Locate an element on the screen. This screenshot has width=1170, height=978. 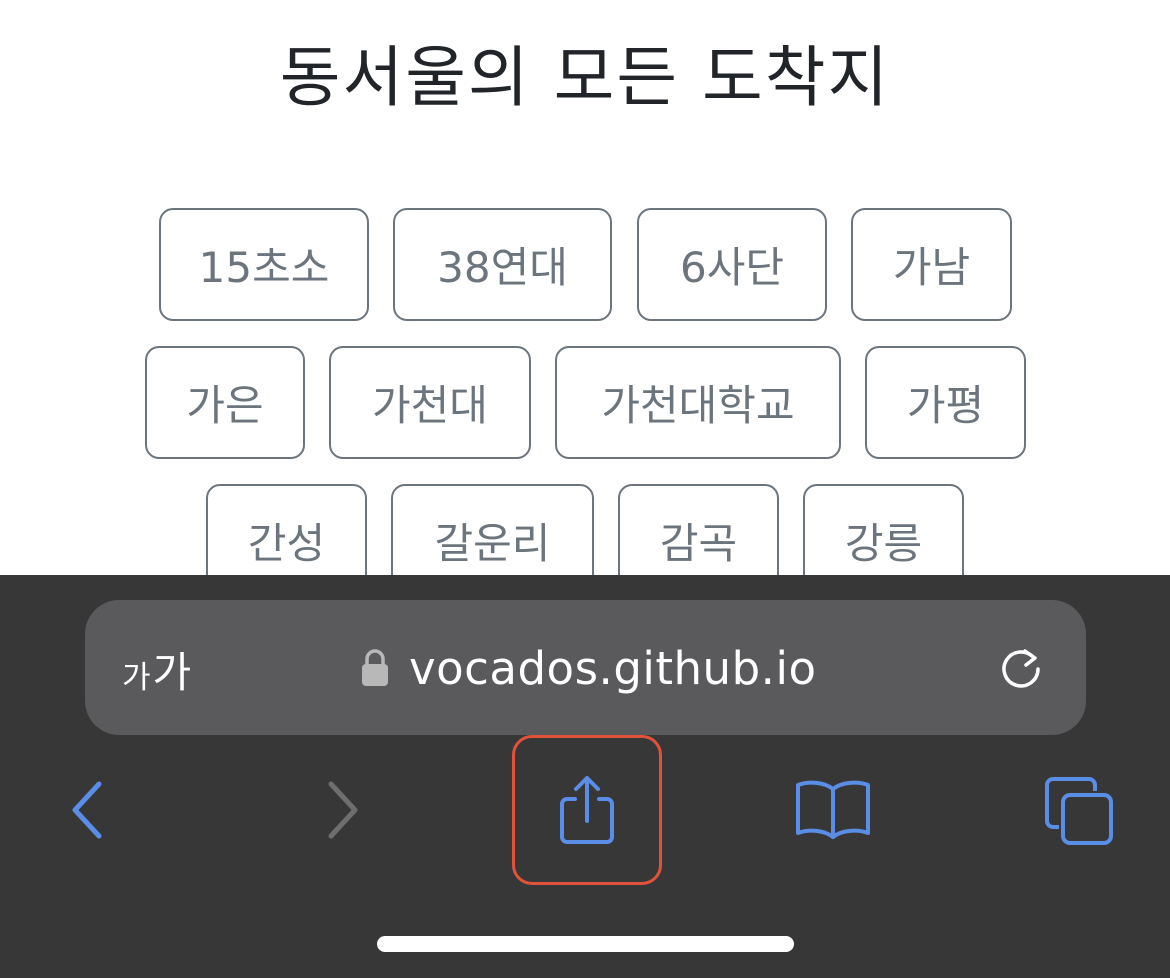
tabs-button is located at coordinates (1079, 810).